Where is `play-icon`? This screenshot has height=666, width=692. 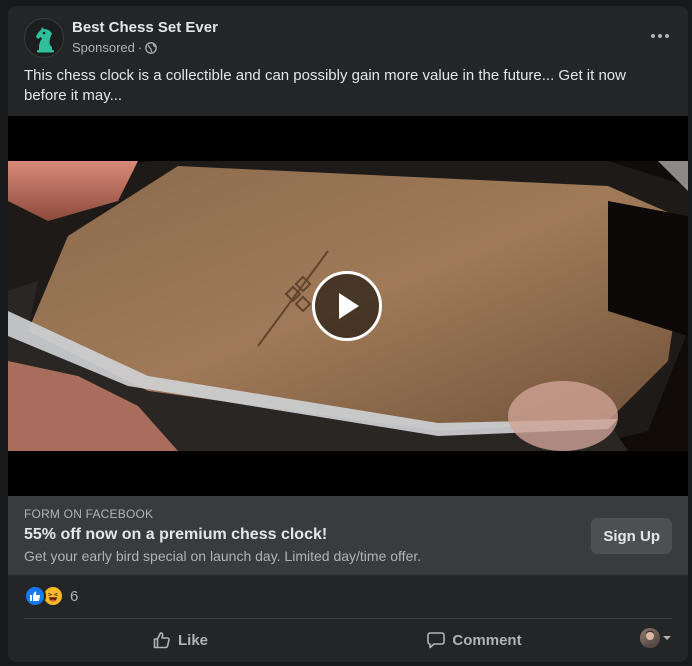
play-icon is located at coordinates (349, 306).